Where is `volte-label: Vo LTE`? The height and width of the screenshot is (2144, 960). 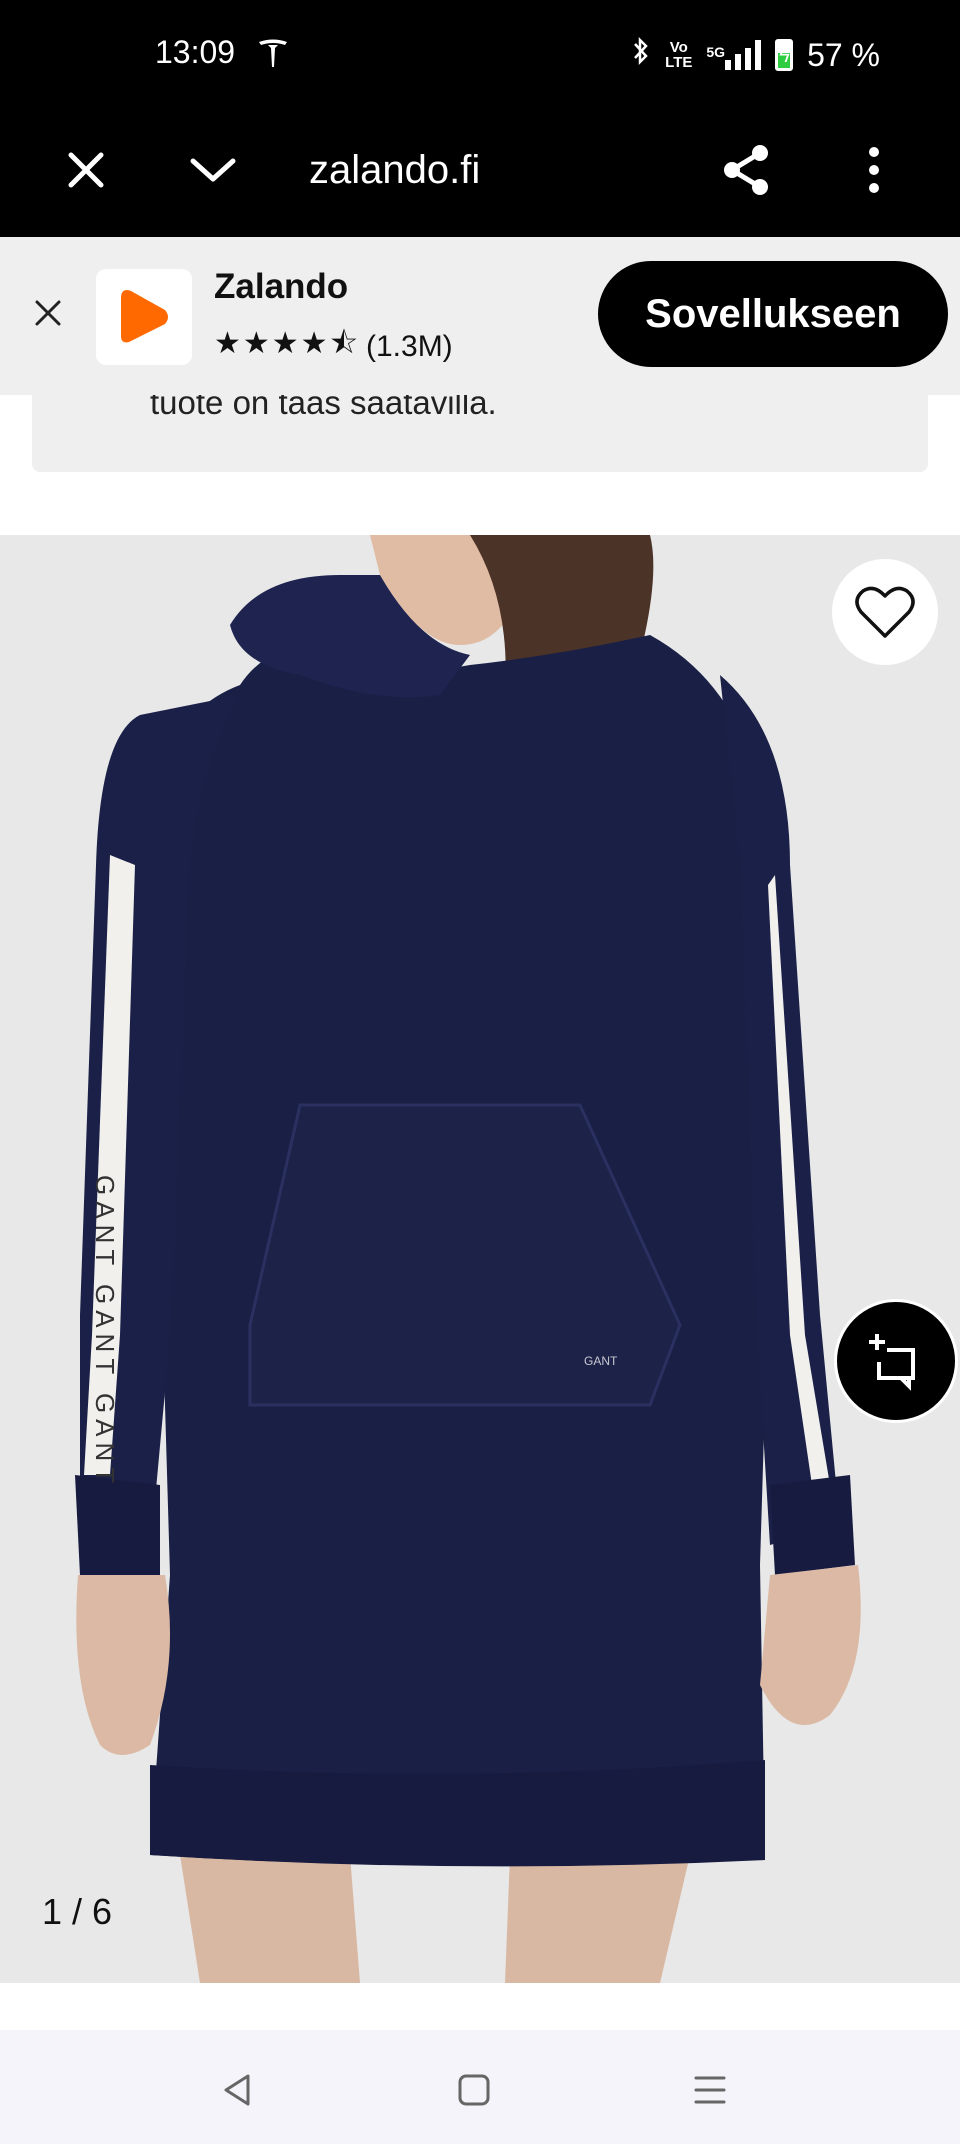 volte-label: Vo LTE is located at coordinates (679, 55).